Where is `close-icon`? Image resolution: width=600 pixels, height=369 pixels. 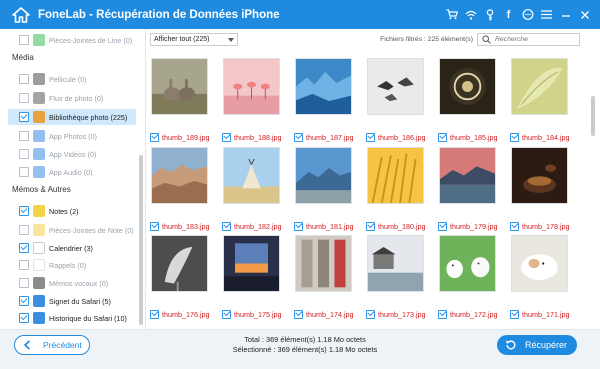
close-icon is located at coordinates (584, 14).